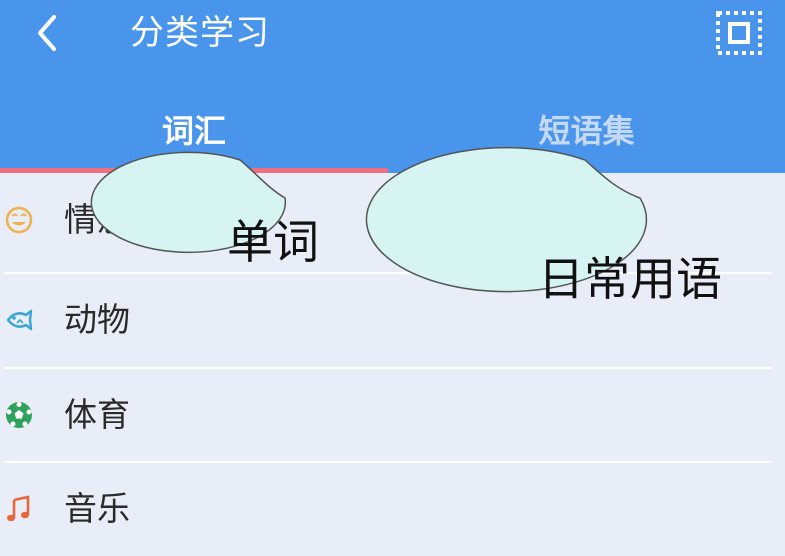  What do you see at coordinates (194, 131) in the screenshot?
I see `tab-vocabulary: 词汇` at bounding box center [194, 131].